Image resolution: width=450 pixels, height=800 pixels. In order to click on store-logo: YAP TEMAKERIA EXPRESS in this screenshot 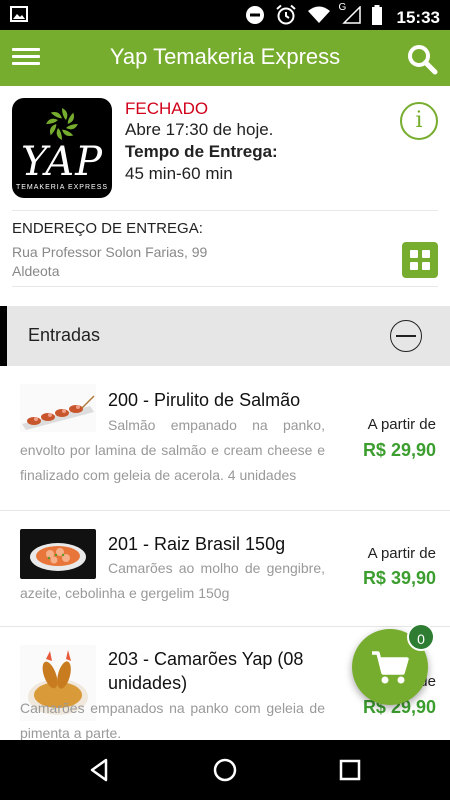, I will do `click(62, 148)`.